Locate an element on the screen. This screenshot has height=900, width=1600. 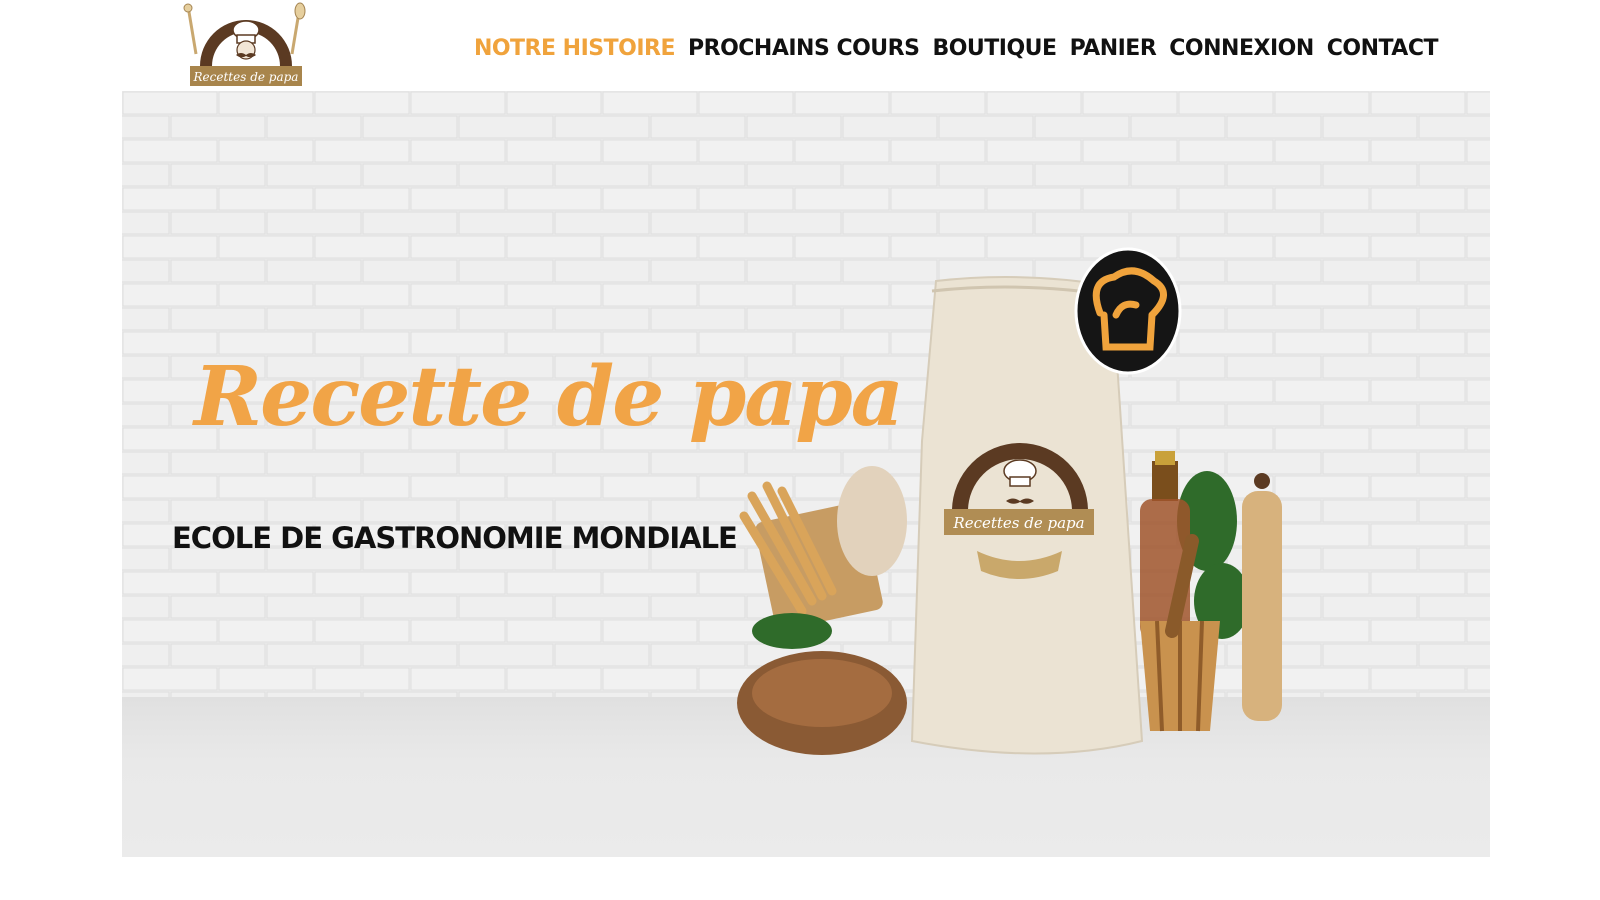
nav-contact: CONTACT is located at coordinates (1383, 48).